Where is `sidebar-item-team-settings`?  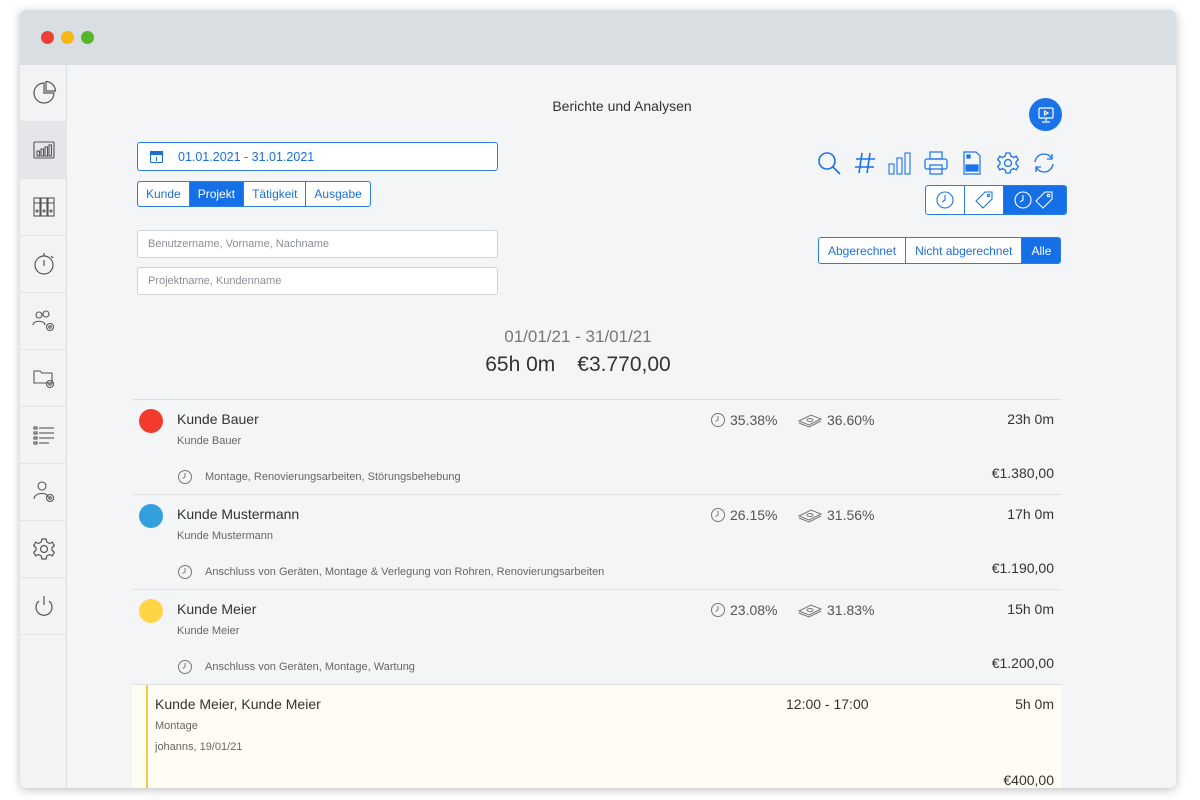 sidebar-item-team-settings is located at coordinates (43, 321).